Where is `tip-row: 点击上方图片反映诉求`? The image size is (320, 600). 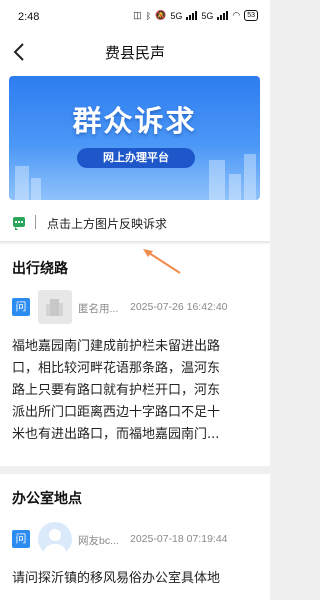 tip-row: 点击上方图片反映诉求 is located at coordinates (135, 222).